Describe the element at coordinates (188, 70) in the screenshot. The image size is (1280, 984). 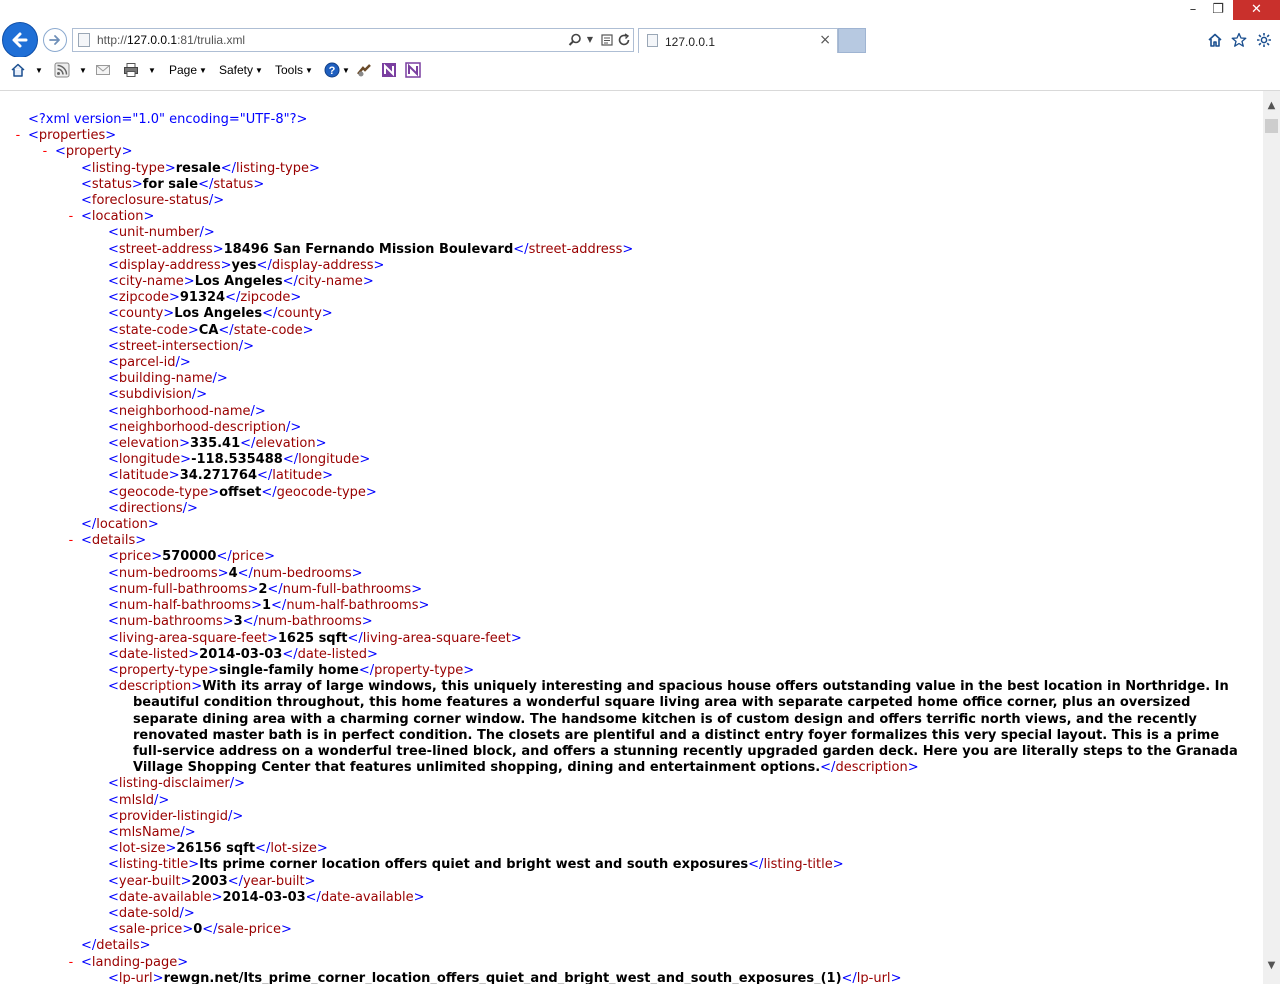
I see `page-menu: Page ▼` at that location.